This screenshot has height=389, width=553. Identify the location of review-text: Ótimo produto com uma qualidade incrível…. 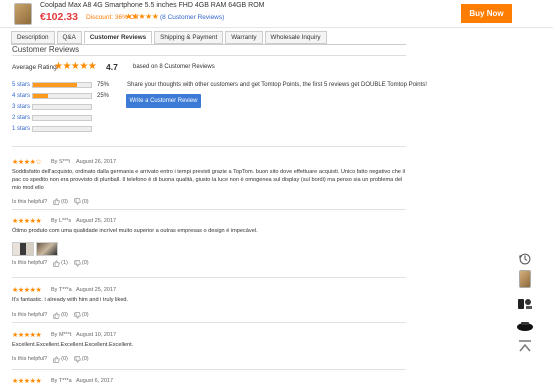
(135, 231).